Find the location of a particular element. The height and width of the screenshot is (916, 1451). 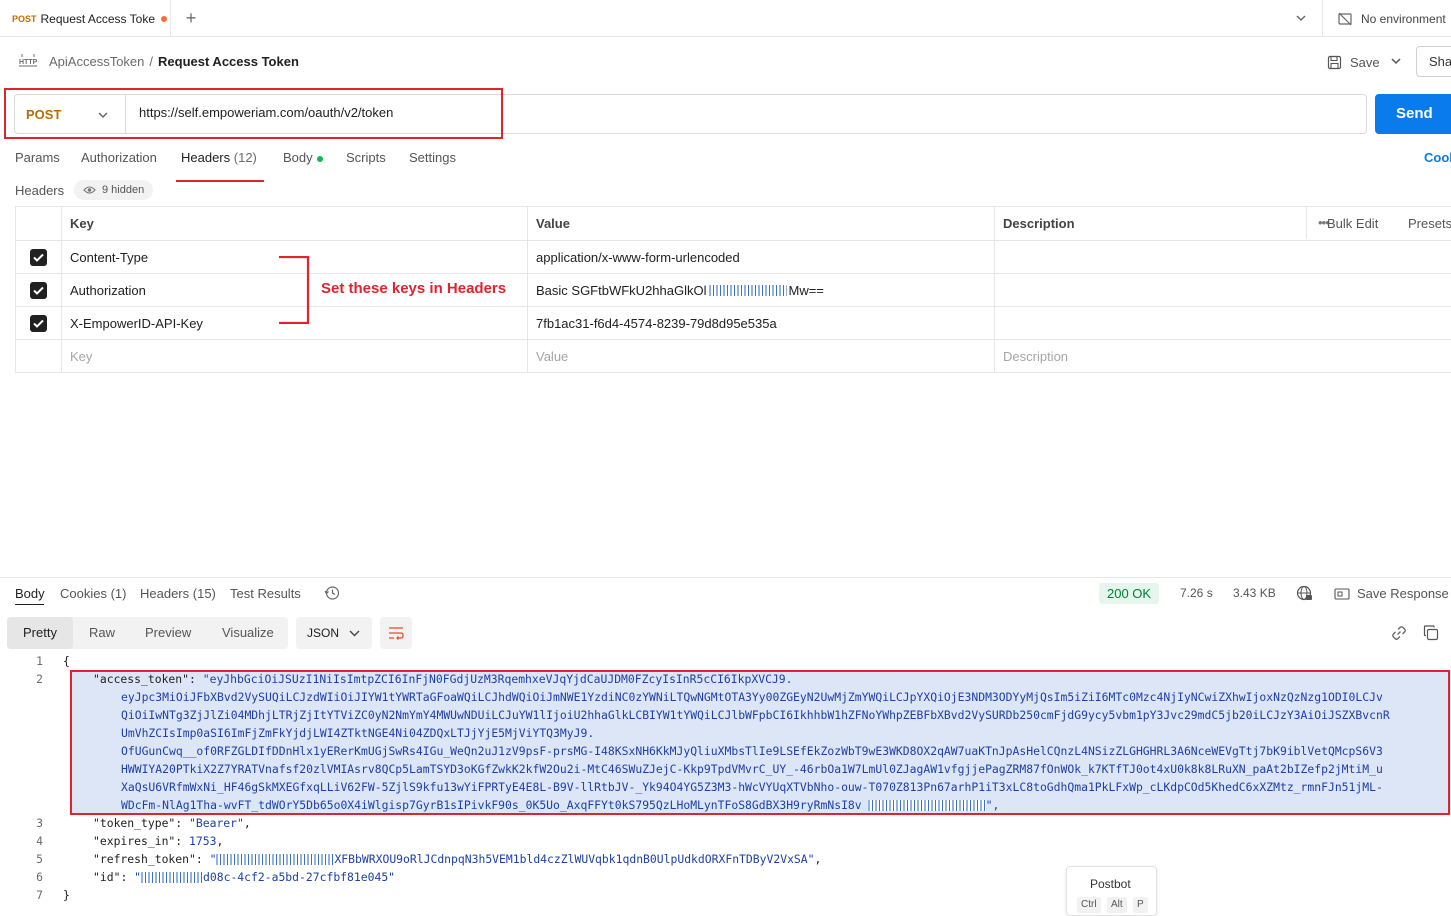

line-number: 6 is located at coordinates (39, 877).